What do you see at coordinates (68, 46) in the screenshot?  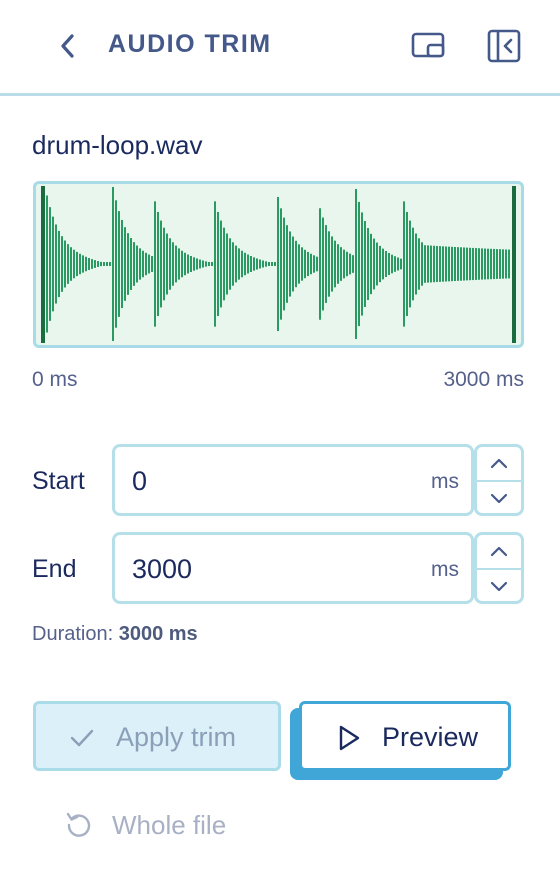 I see `chevron-left-icon` at bounding box center [68, 46].